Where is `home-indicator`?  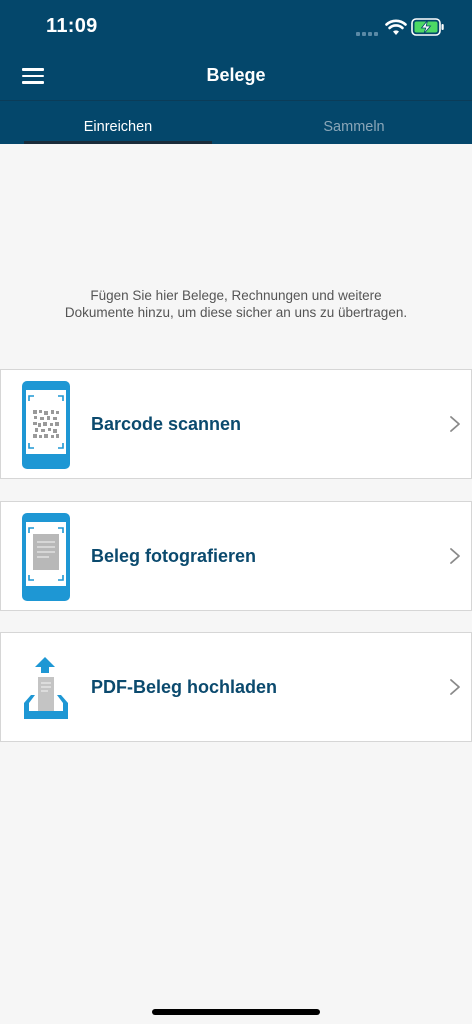 home-indicator is located at coordinates (236, 1012).